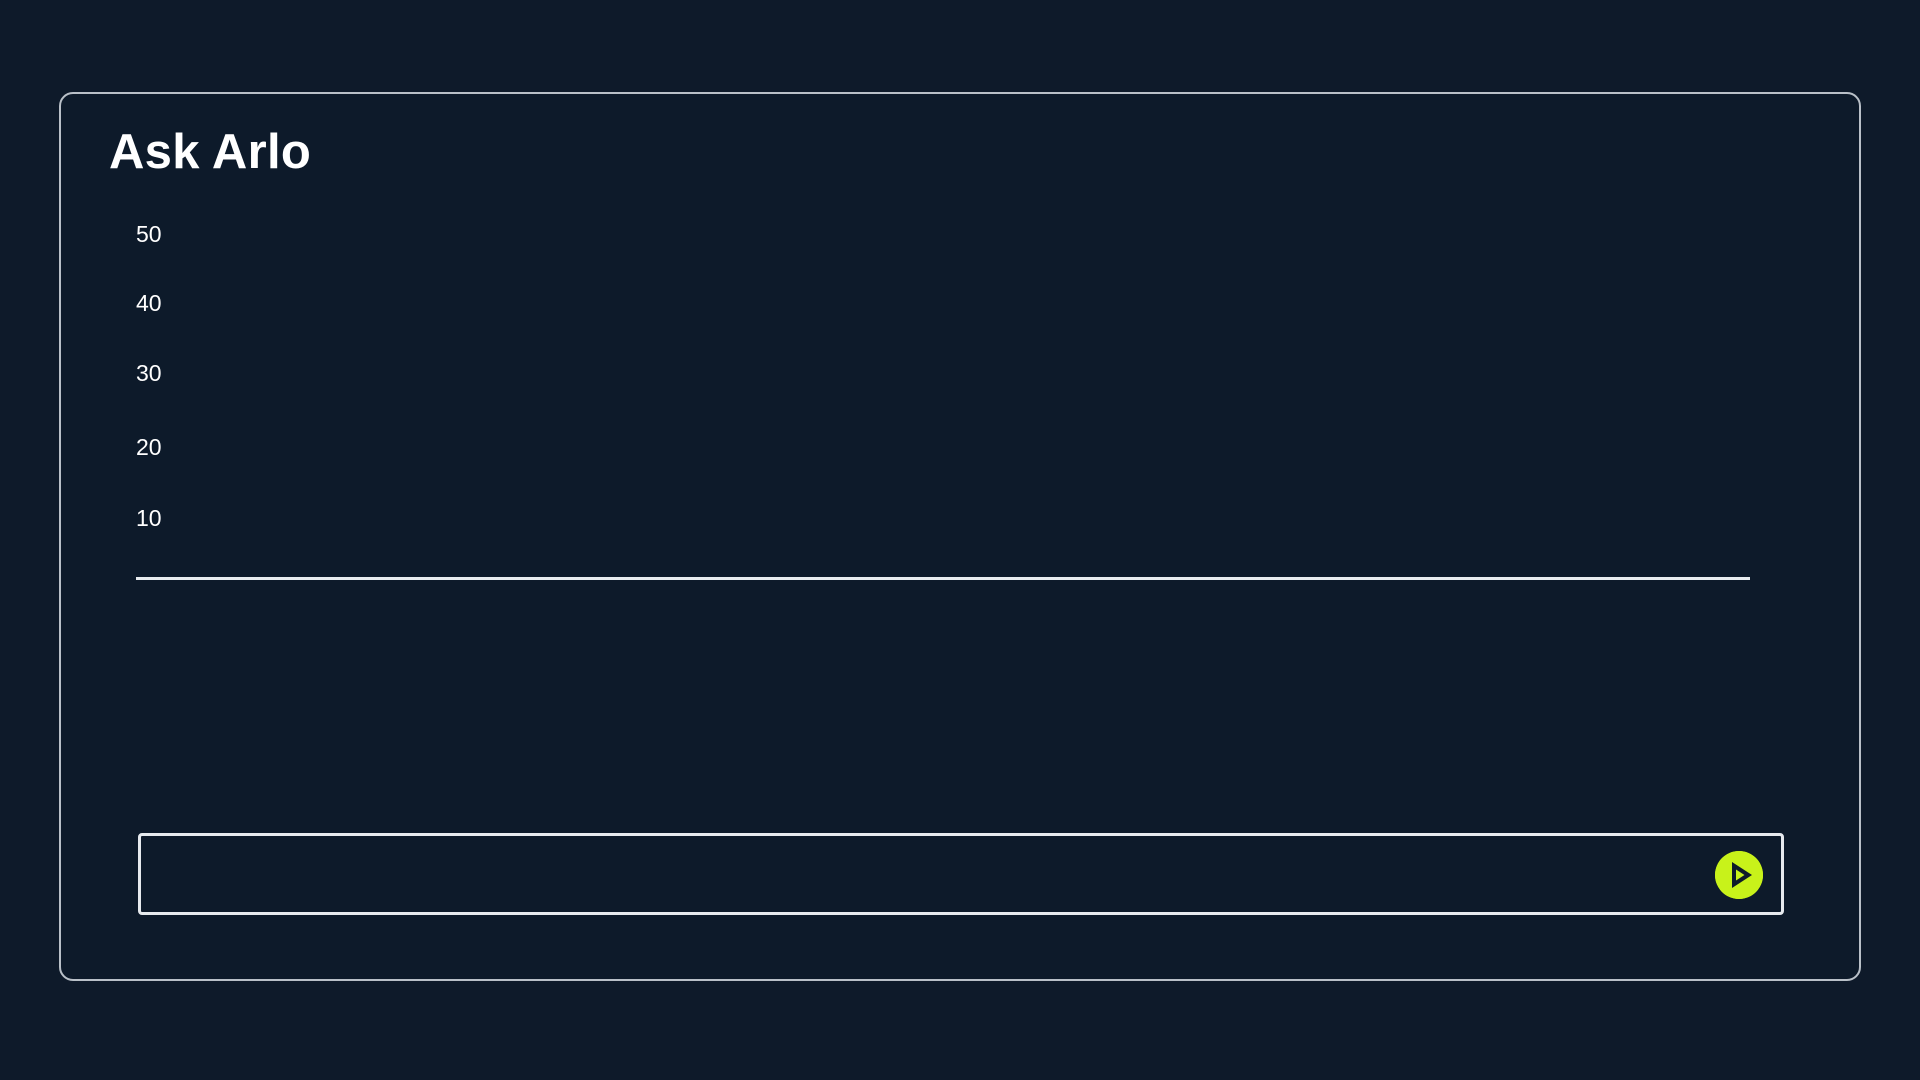  What do you see at coordinates (927, 875) in the screenshot?
I see `prompt-input` at bounding box center [927, 875].